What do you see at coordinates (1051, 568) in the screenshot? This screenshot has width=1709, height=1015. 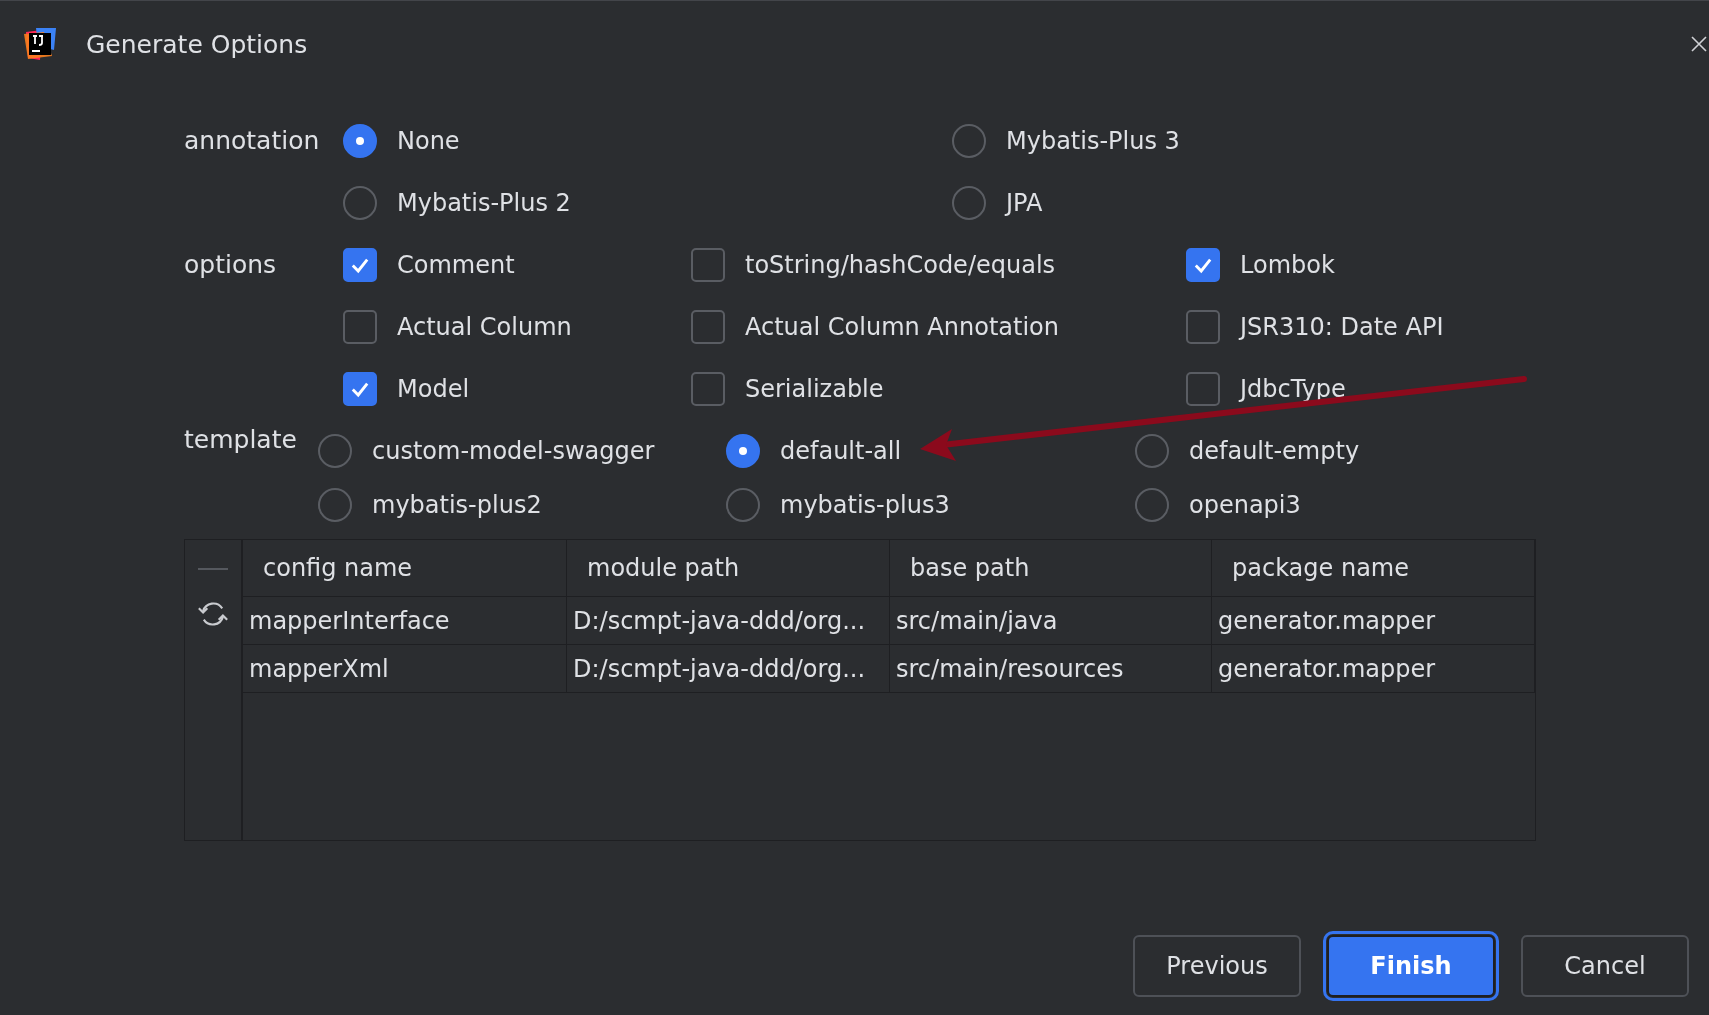 I see `column-header: base path` at bounding box center [1051, 568].